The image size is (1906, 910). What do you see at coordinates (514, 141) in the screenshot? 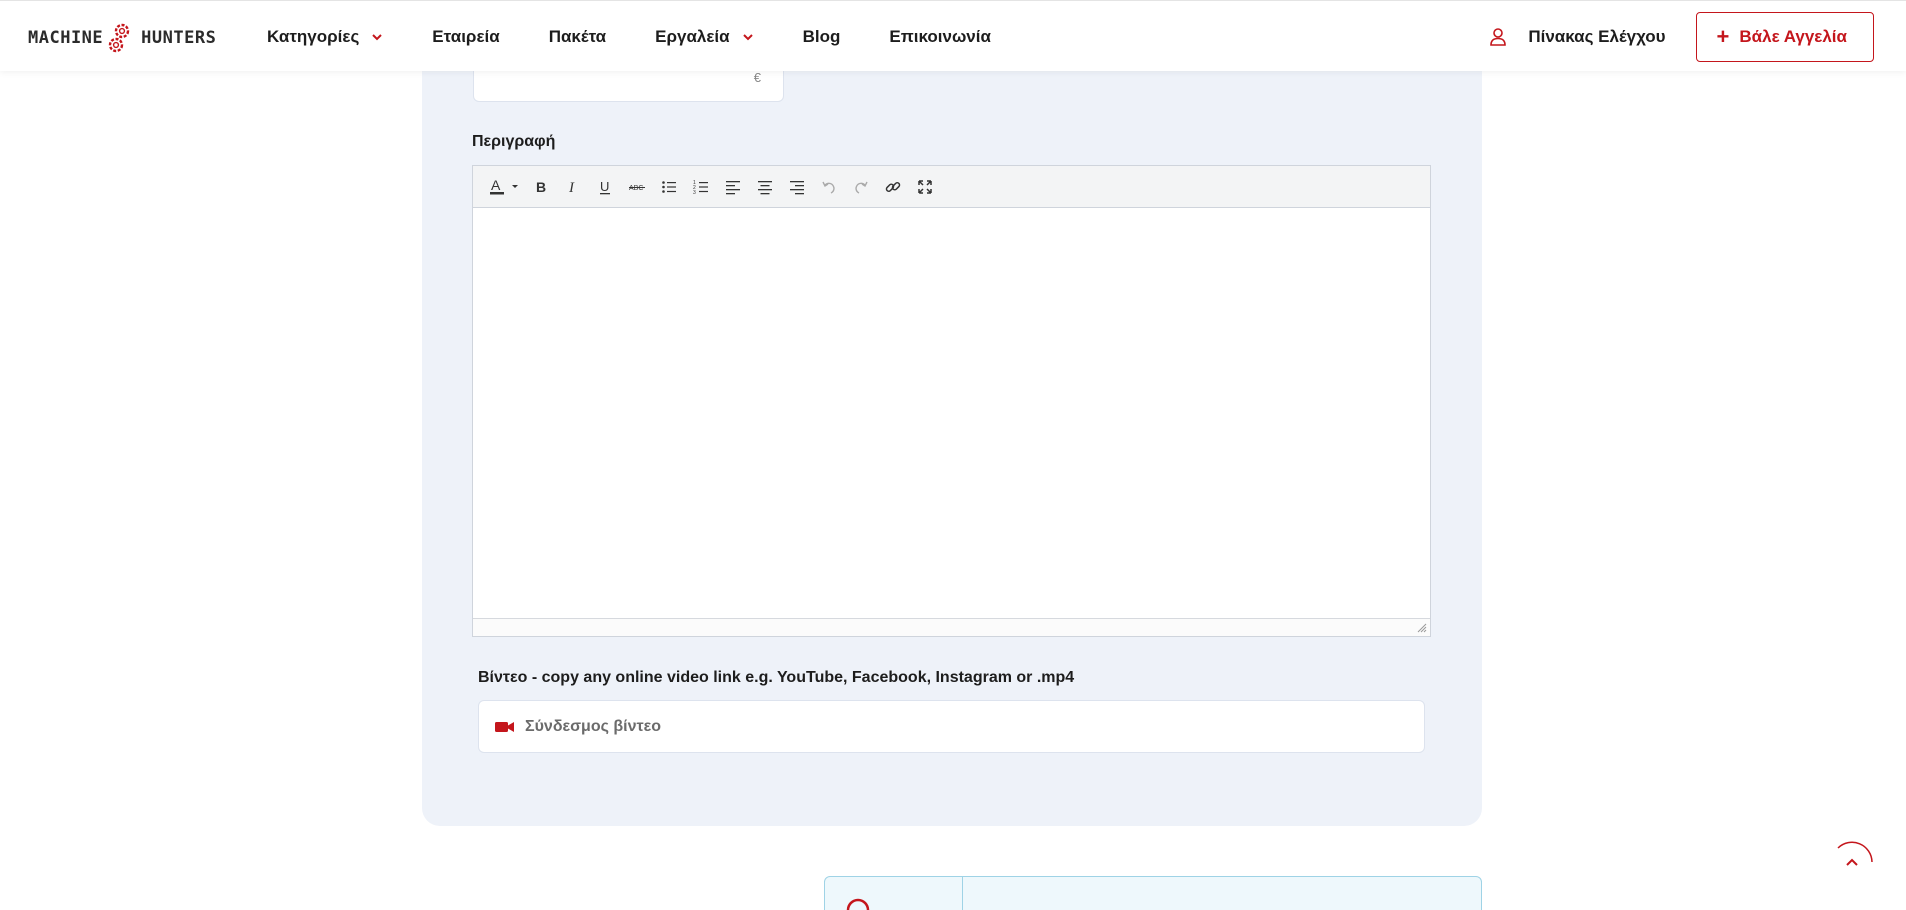
I see `description-label: Περιγραφή` at bounding box center [514, 141].